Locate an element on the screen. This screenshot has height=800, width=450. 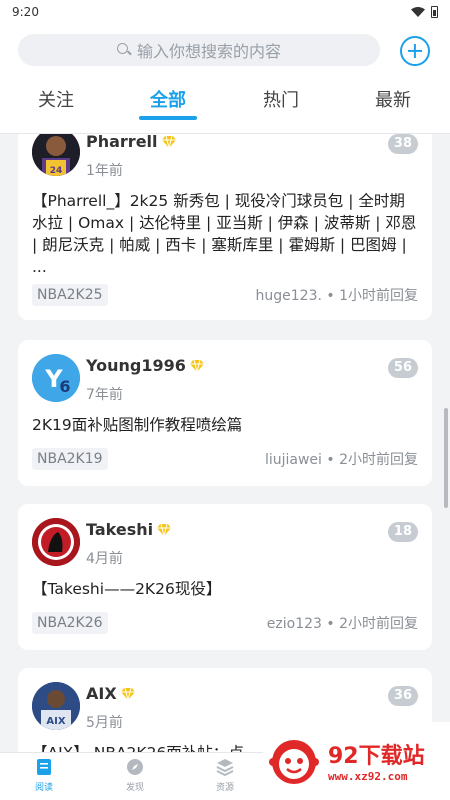
last-reply: huge123. • 1小时前回复 is located at coordinates (336, 296).